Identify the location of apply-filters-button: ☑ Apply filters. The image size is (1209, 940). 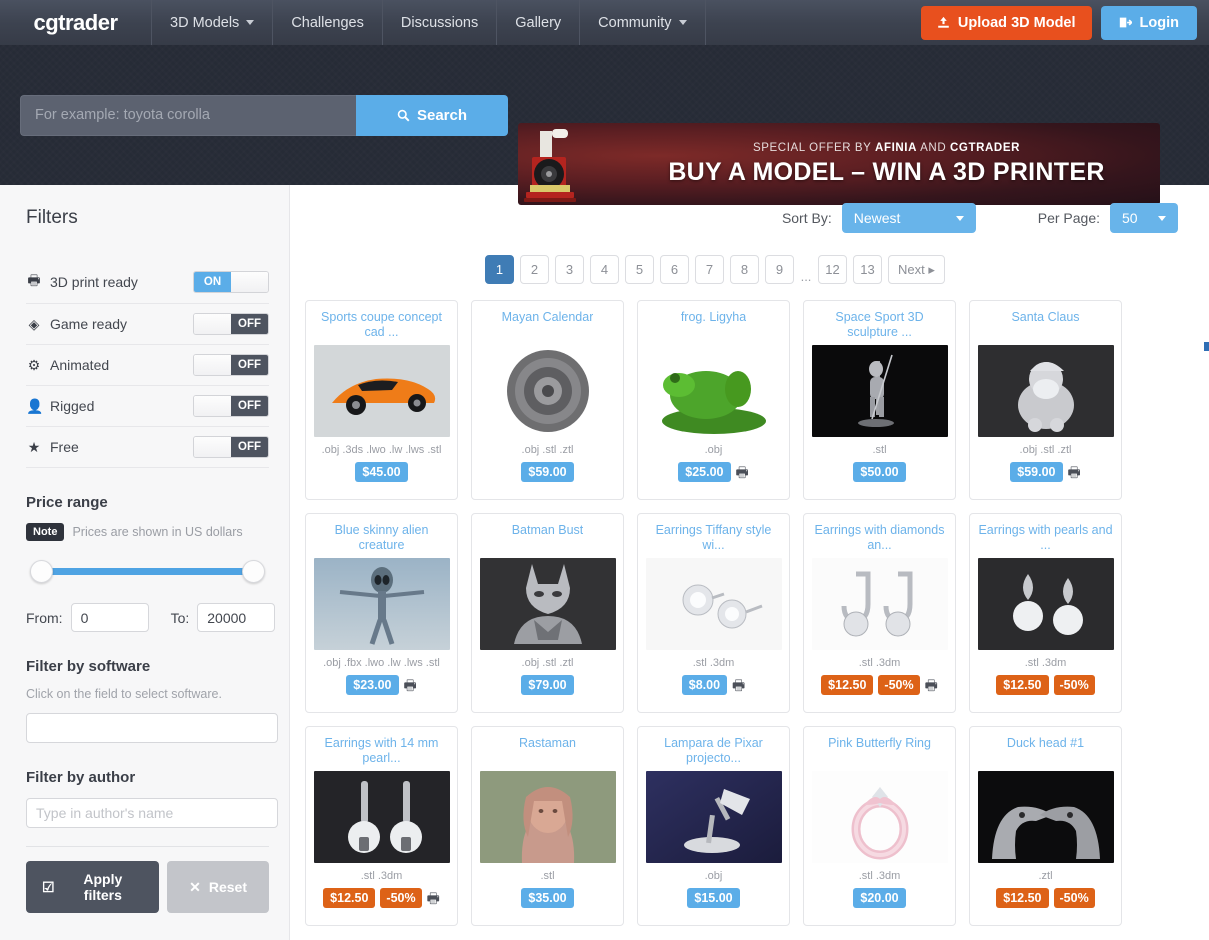
(93, 887).